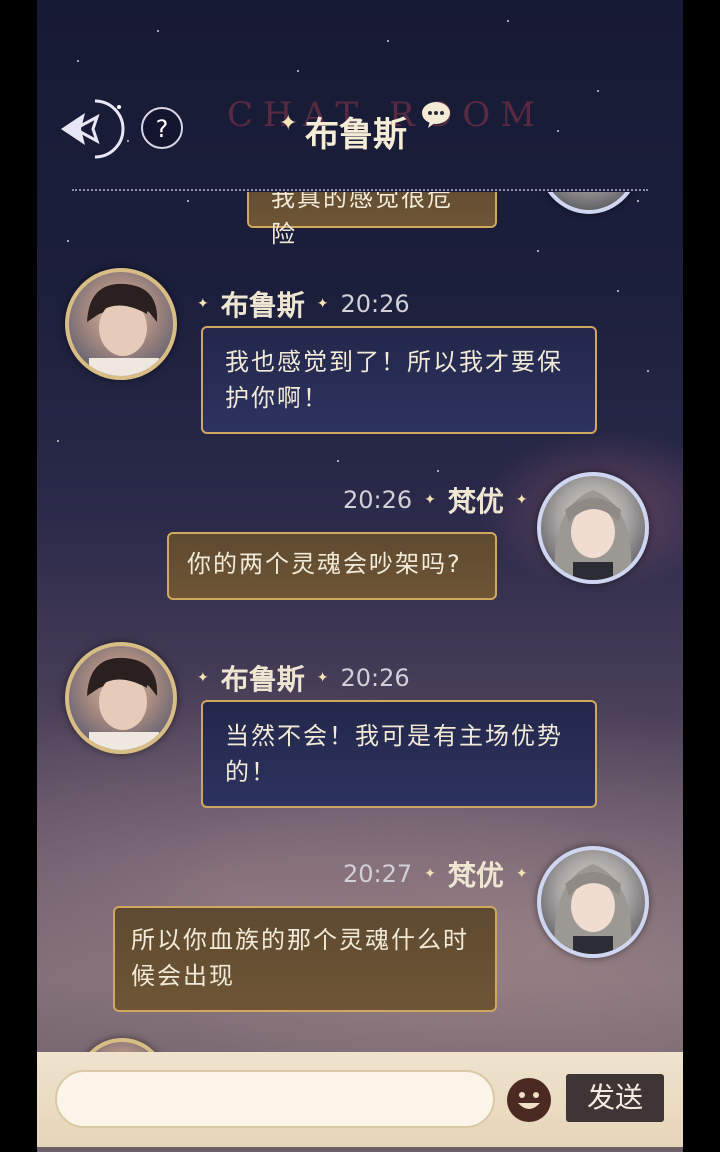 Image resolution: width=720 pixels, height=1152 pixels. What do you see at coordinates (324, 564) in the screenshot?
I see `message-text: 你的两个灵魂会吵架吗?` at bounding box center [324, 564].